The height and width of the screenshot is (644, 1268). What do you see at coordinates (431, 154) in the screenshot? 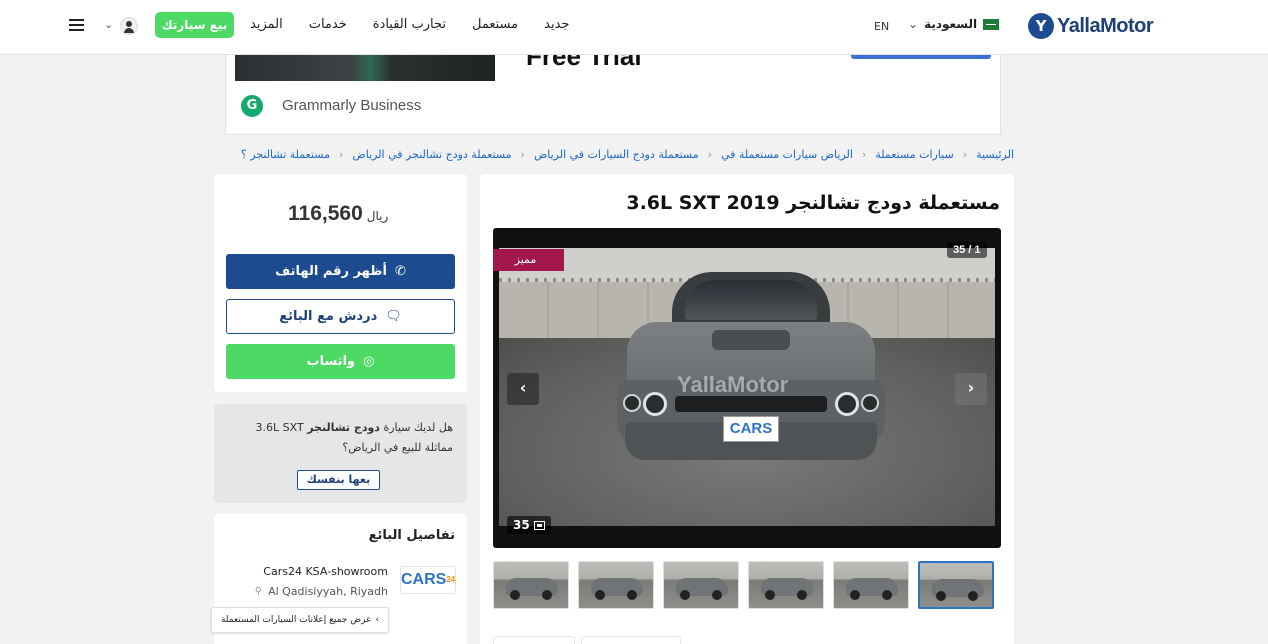
I see `breadcrumb-challenger: مستعملة دودج تشالنجر في الرياض` at bounding box center [431, 154].